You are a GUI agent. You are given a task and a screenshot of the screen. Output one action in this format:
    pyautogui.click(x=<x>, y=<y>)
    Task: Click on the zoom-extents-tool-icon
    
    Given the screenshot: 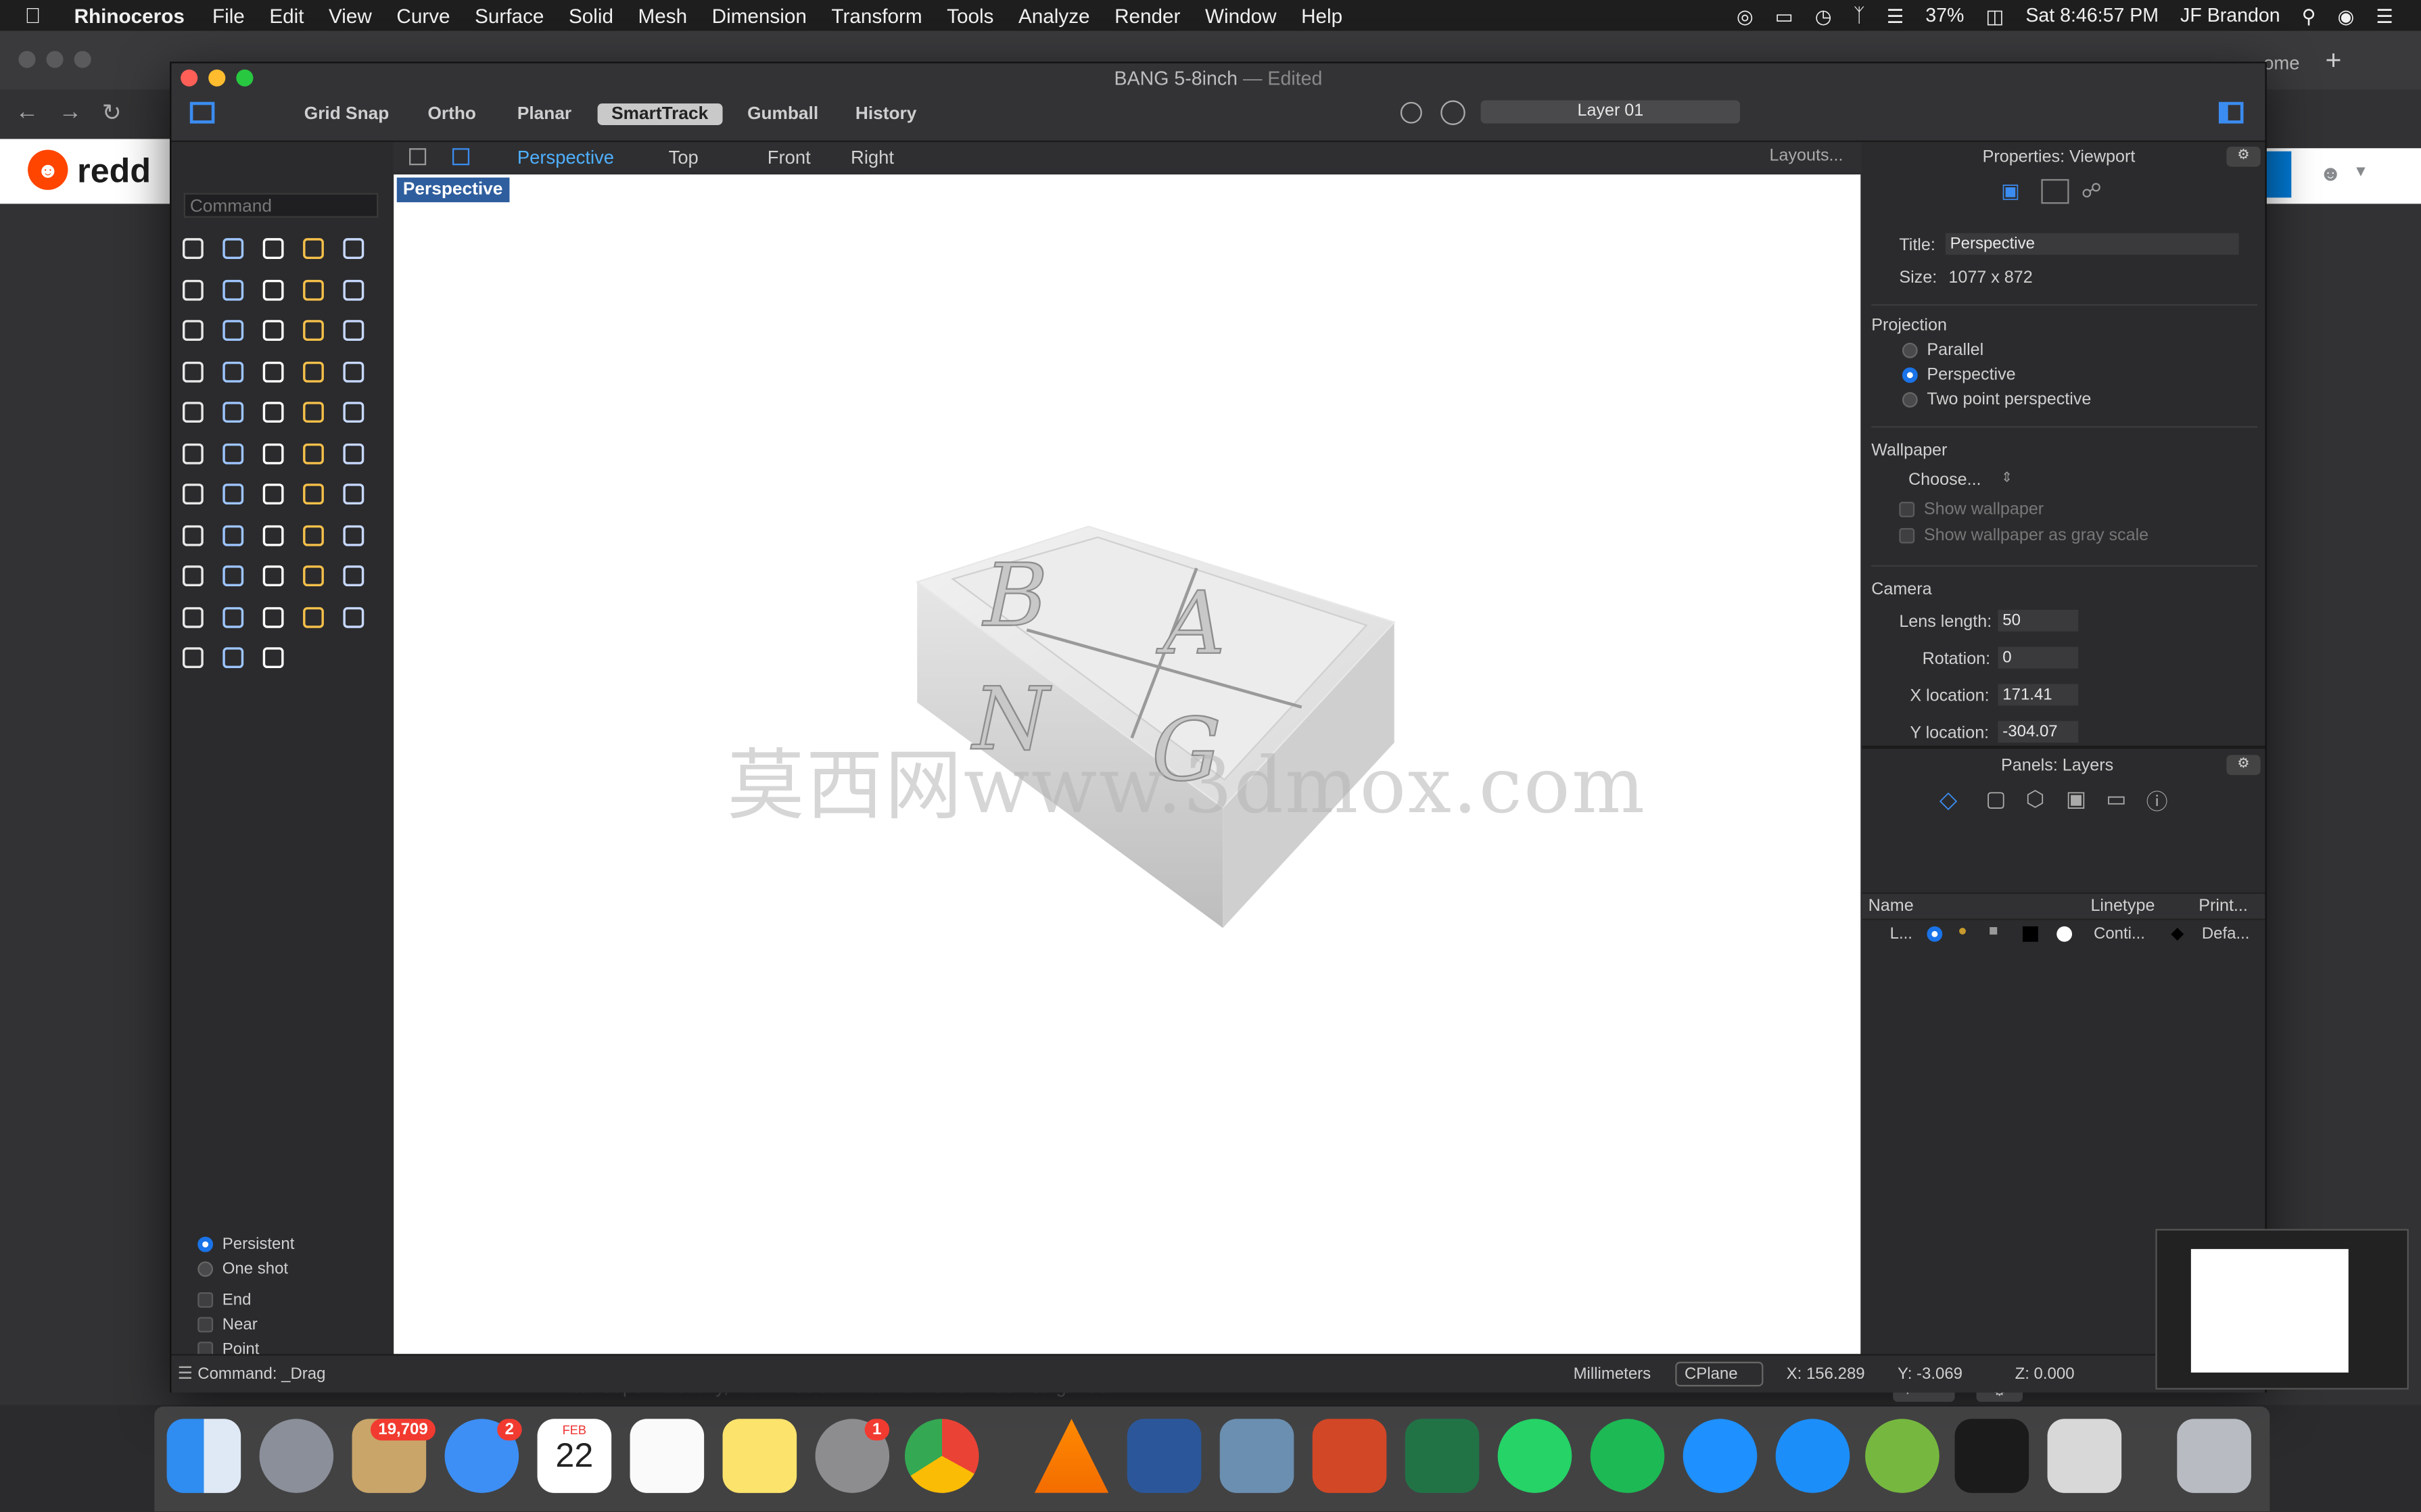 What is the action you would take?
    pyautogui.click(x=353, y=534)
    